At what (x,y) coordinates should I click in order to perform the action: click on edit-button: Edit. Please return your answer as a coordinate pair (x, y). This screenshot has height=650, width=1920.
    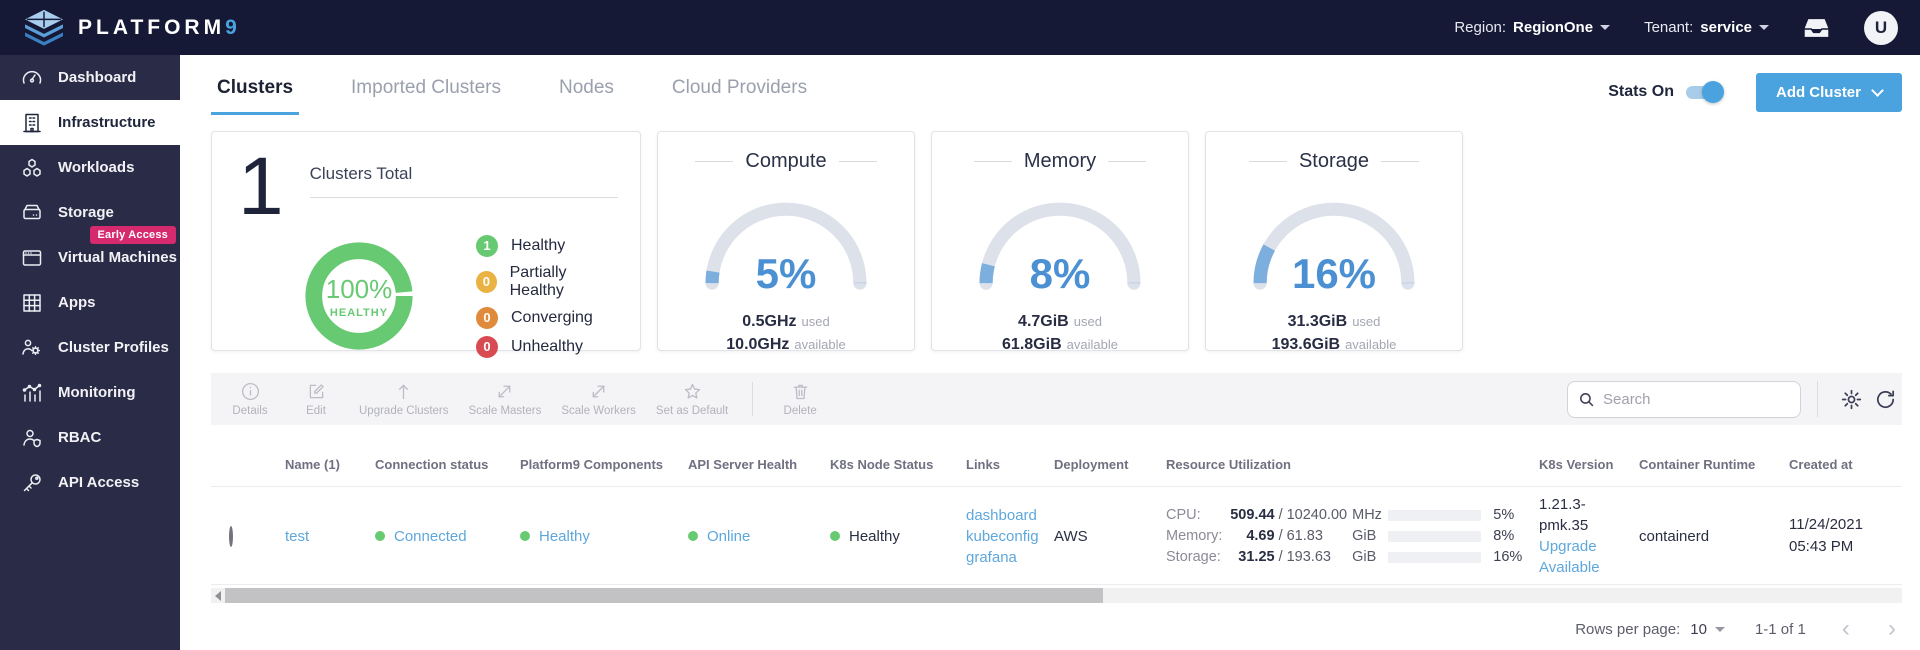
    Looking at the image, I should click on (316, 399).